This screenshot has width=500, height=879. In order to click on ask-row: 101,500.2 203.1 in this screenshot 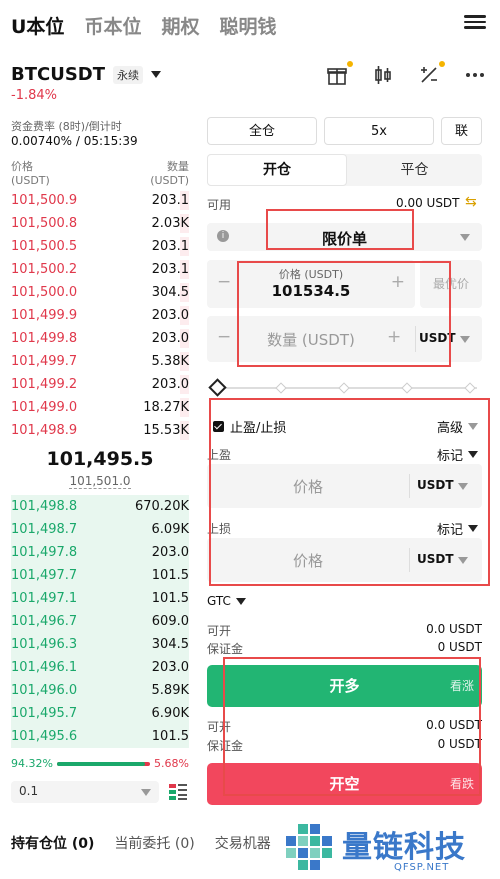, I will do `click(100, 269)`.